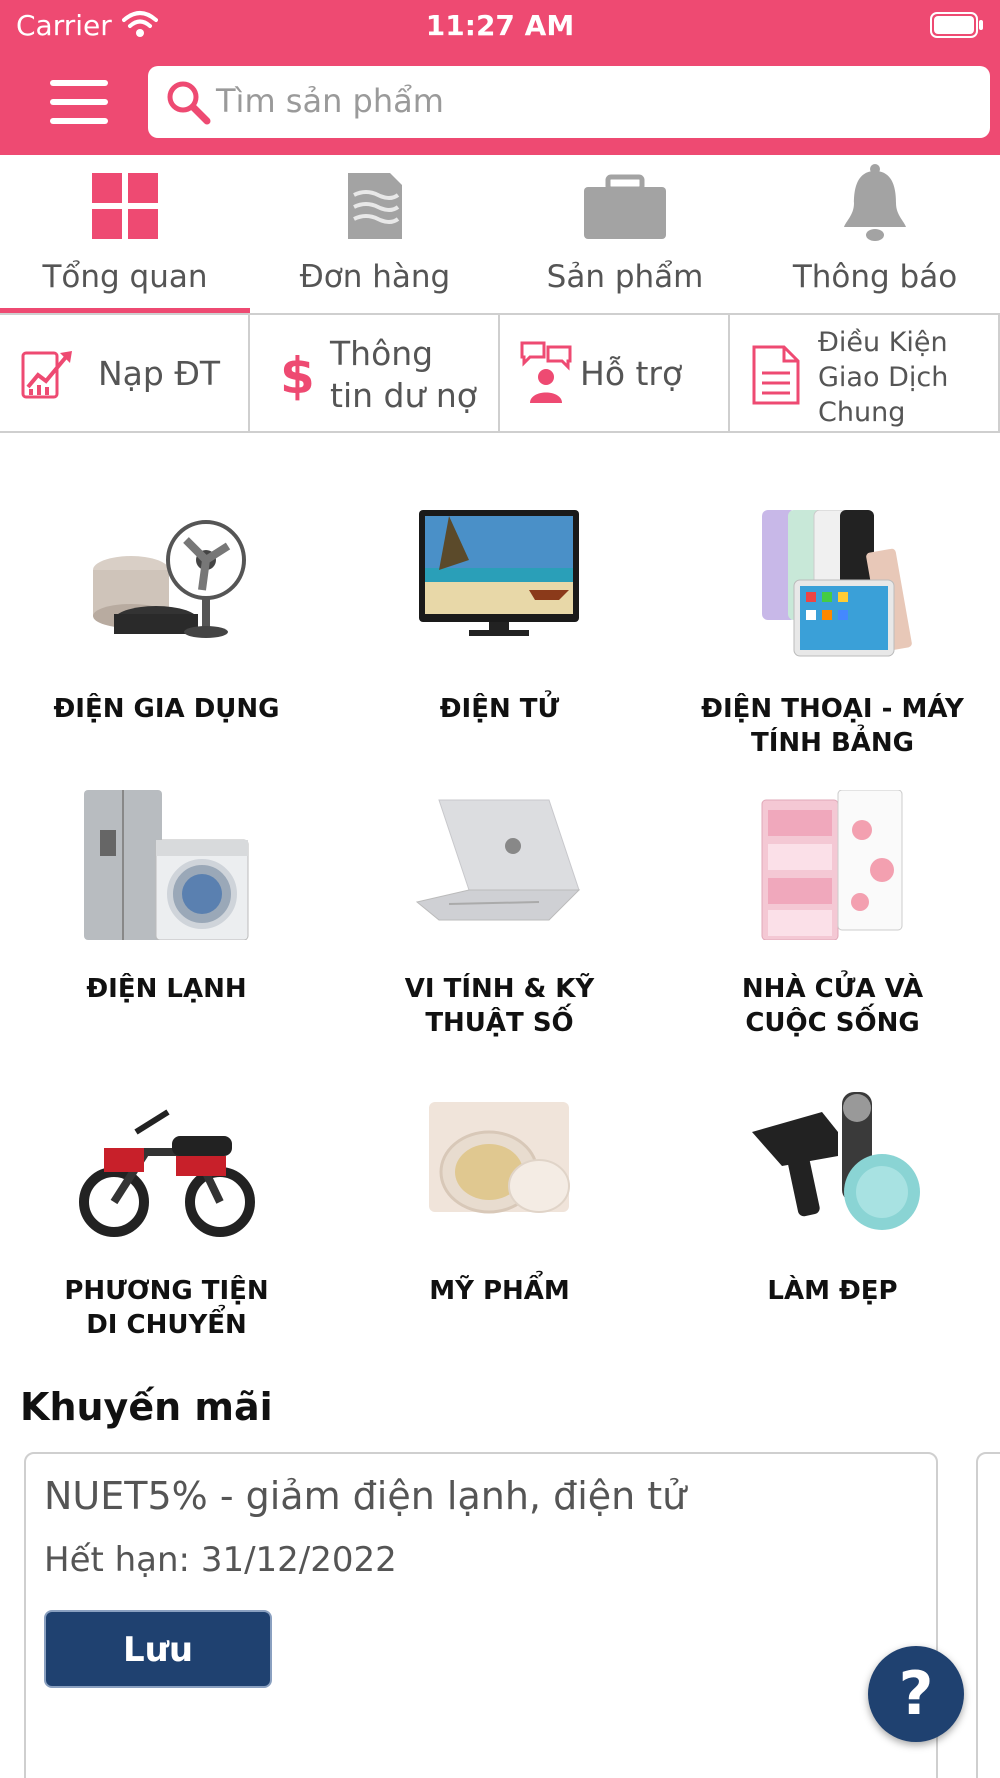 The height and width of the screenshot is (1778, 1000). What do you see at coordinates (499, 573) in the screenshot?
I see `tv-image` at bounding box center [499, 573].